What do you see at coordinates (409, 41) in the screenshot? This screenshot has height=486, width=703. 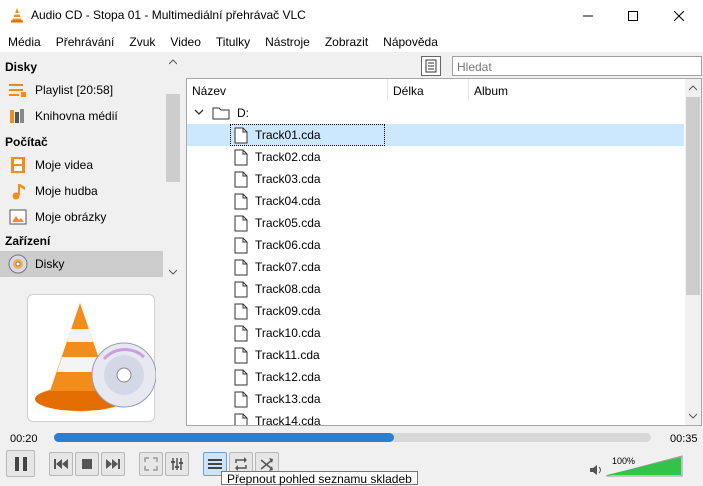 I see `menu-help: Nápověda` at bounding box center [409, 41].